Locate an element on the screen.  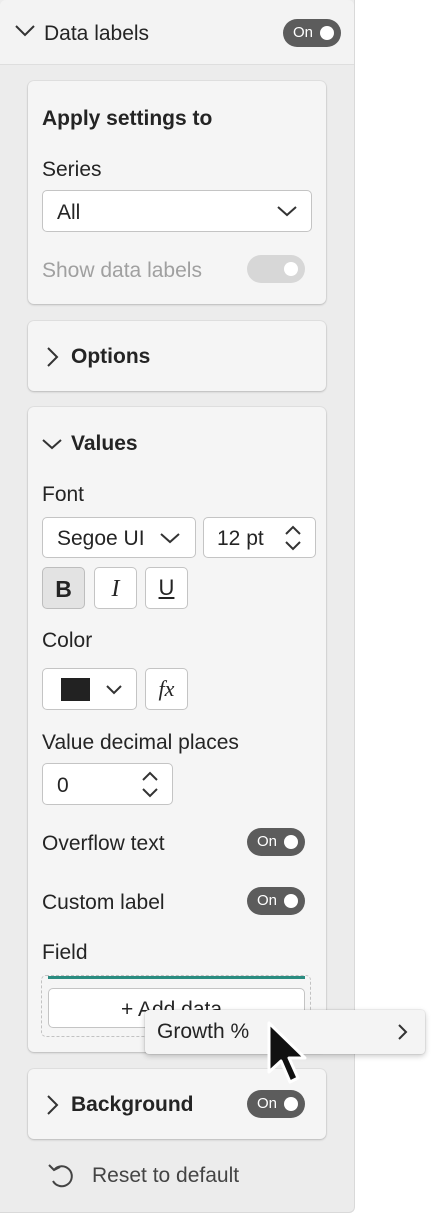
reset-icon is located at coordinates (60, 1176).